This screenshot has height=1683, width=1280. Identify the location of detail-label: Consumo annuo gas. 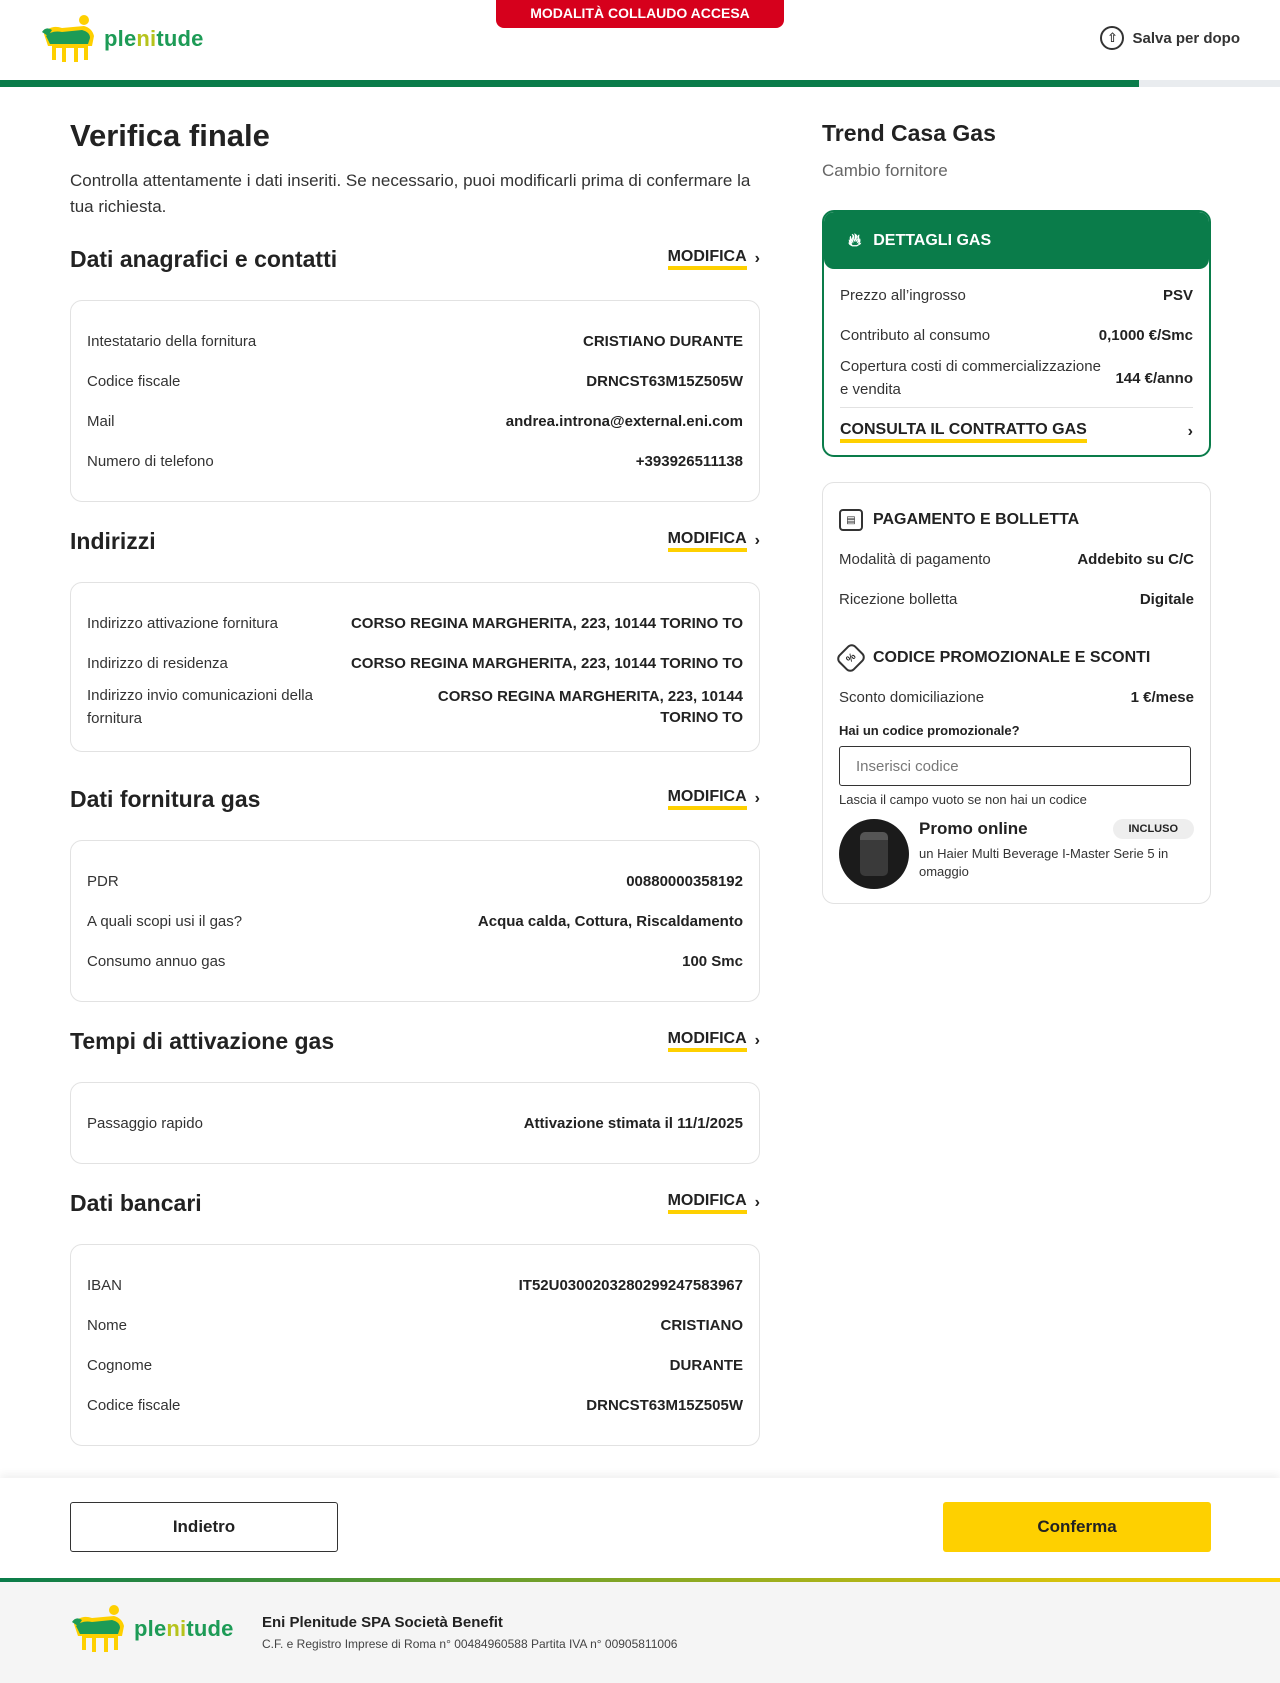
(156, 961).